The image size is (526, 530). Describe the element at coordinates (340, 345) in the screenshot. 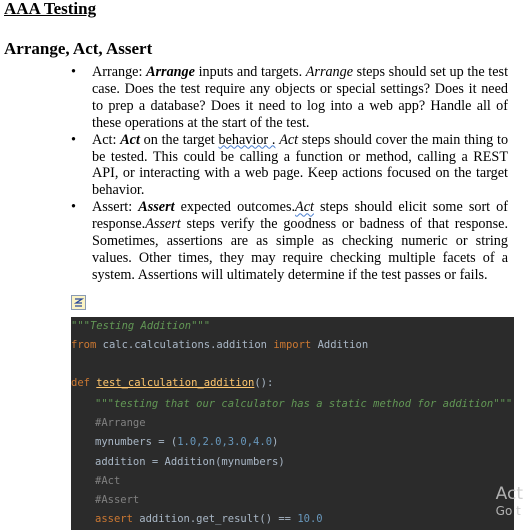

I see `code-text: Addition` at that location.